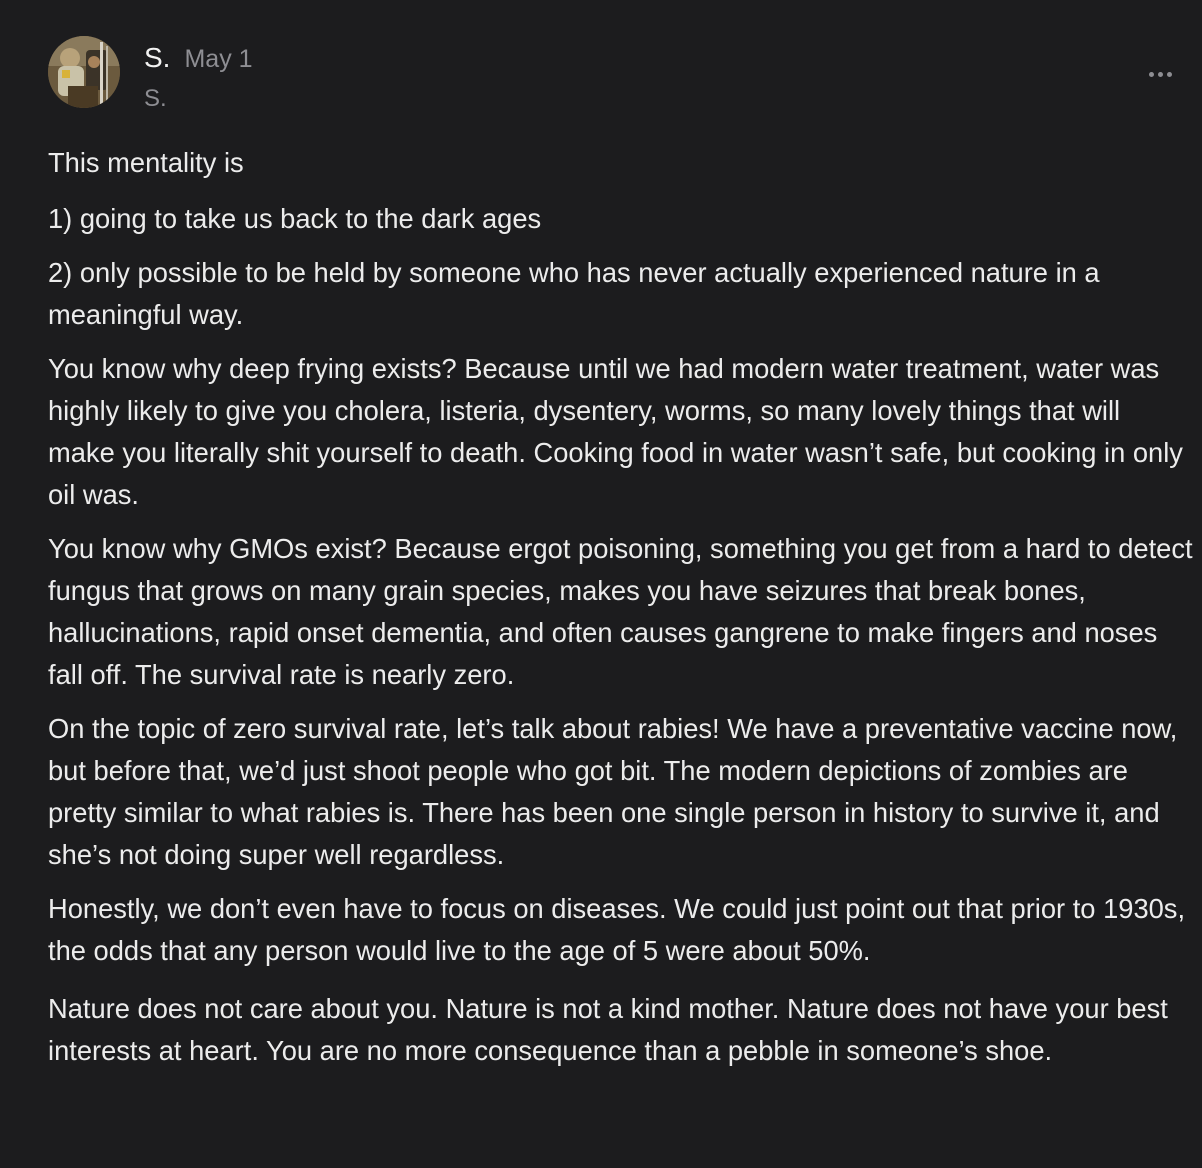 The width and height of the screenshot is (1202, 1168). I want to click on more-options-button, so click(1160, 74).